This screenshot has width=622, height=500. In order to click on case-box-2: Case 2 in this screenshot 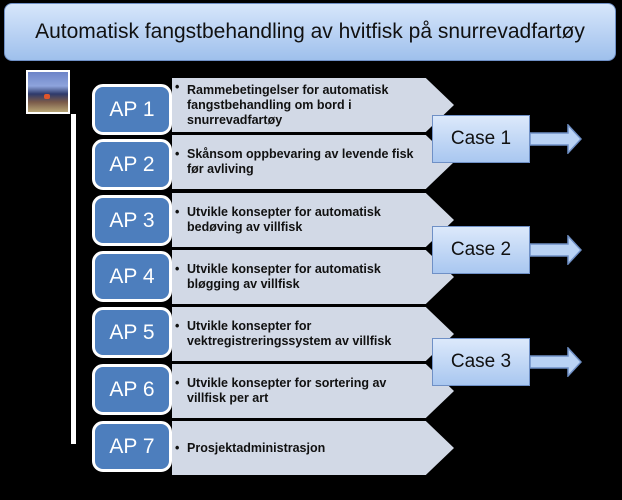, I will do `click(481, 250)`.